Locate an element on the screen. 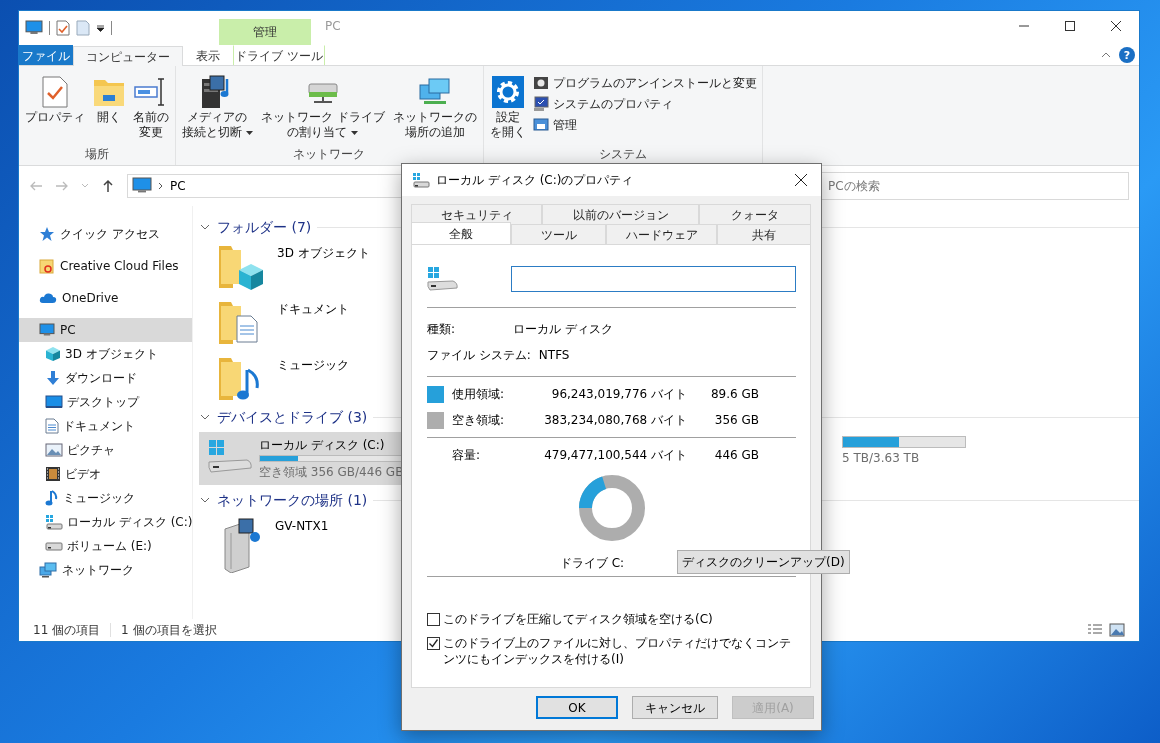  drive-label: ドライブ C: is located at coordinates (592, 563).